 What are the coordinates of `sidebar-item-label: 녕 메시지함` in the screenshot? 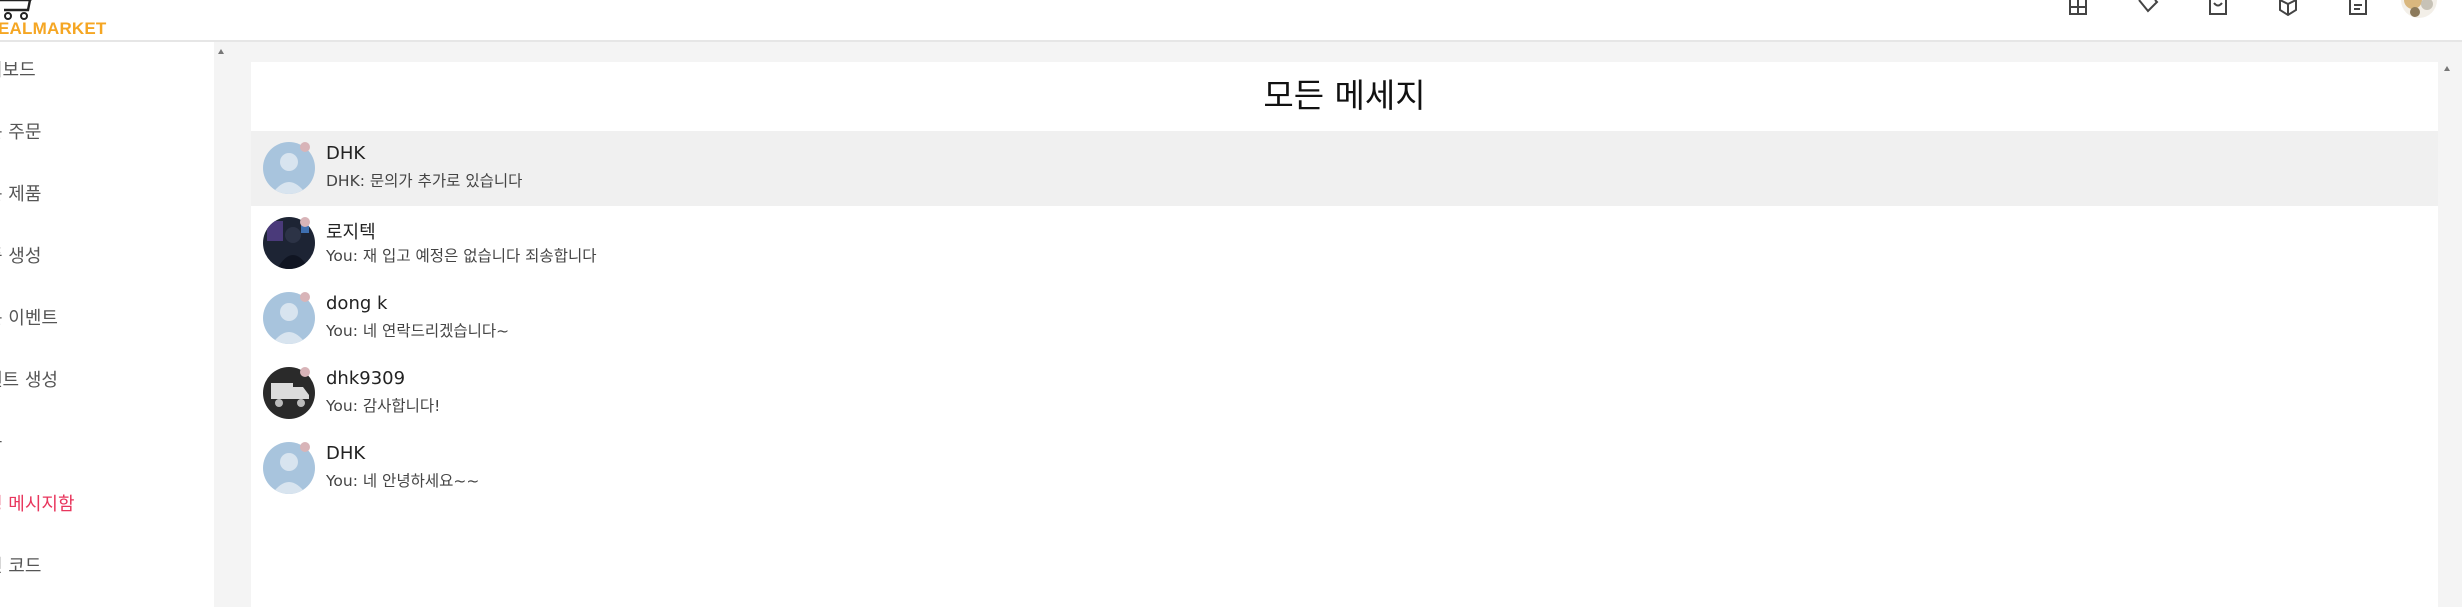 It's located at (37, 504).